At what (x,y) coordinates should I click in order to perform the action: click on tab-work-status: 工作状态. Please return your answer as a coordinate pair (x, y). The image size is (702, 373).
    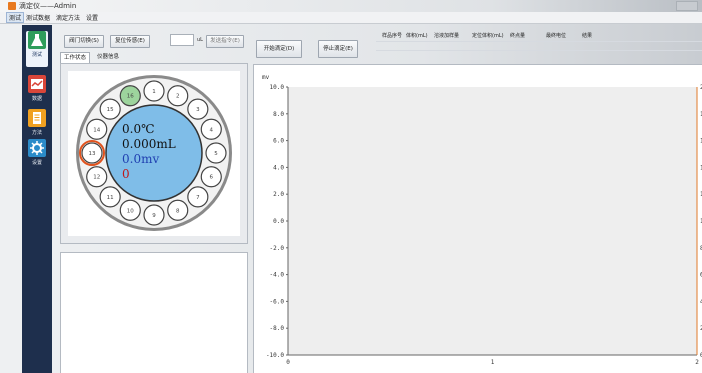
    Looking at the image, I should click on (75, 57).